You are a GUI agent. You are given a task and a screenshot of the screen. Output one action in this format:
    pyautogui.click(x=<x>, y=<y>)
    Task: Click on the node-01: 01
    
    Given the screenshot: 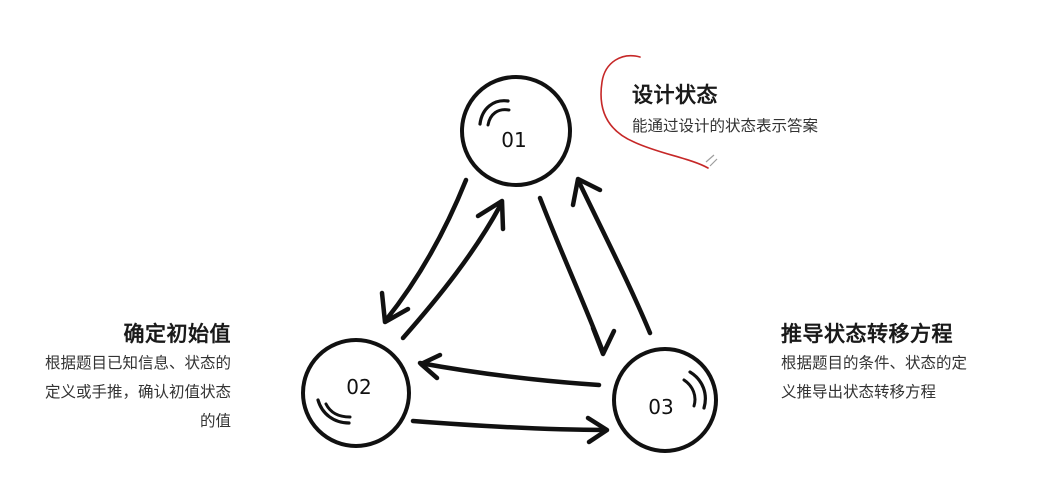 What is the action you would take?
    pyautogui.click(x=516, y=131)
    